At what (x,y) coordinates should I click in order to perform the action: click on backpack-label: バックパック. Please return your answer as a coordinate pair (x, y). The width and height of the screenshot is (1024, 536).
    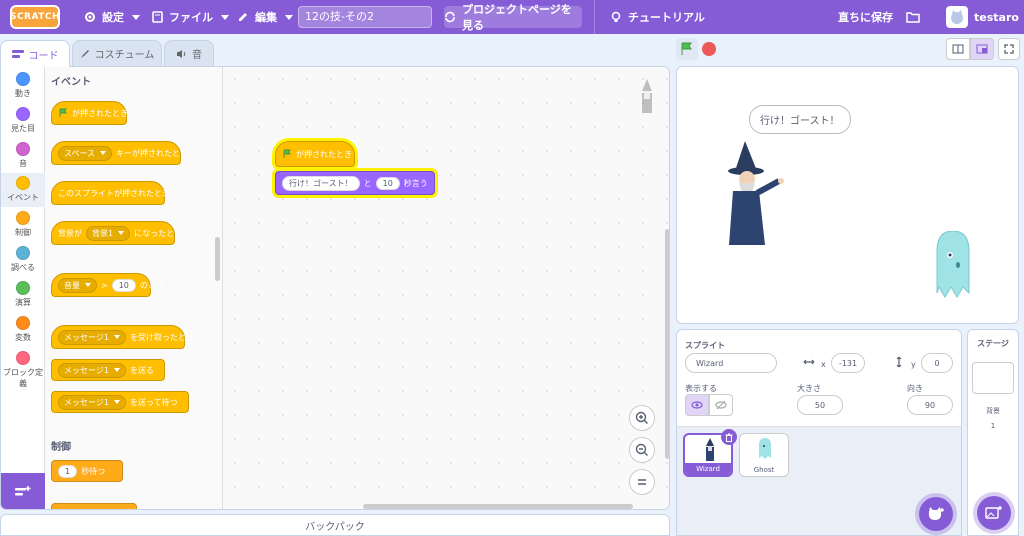
    Looking at the image, I should click on (335, 527).